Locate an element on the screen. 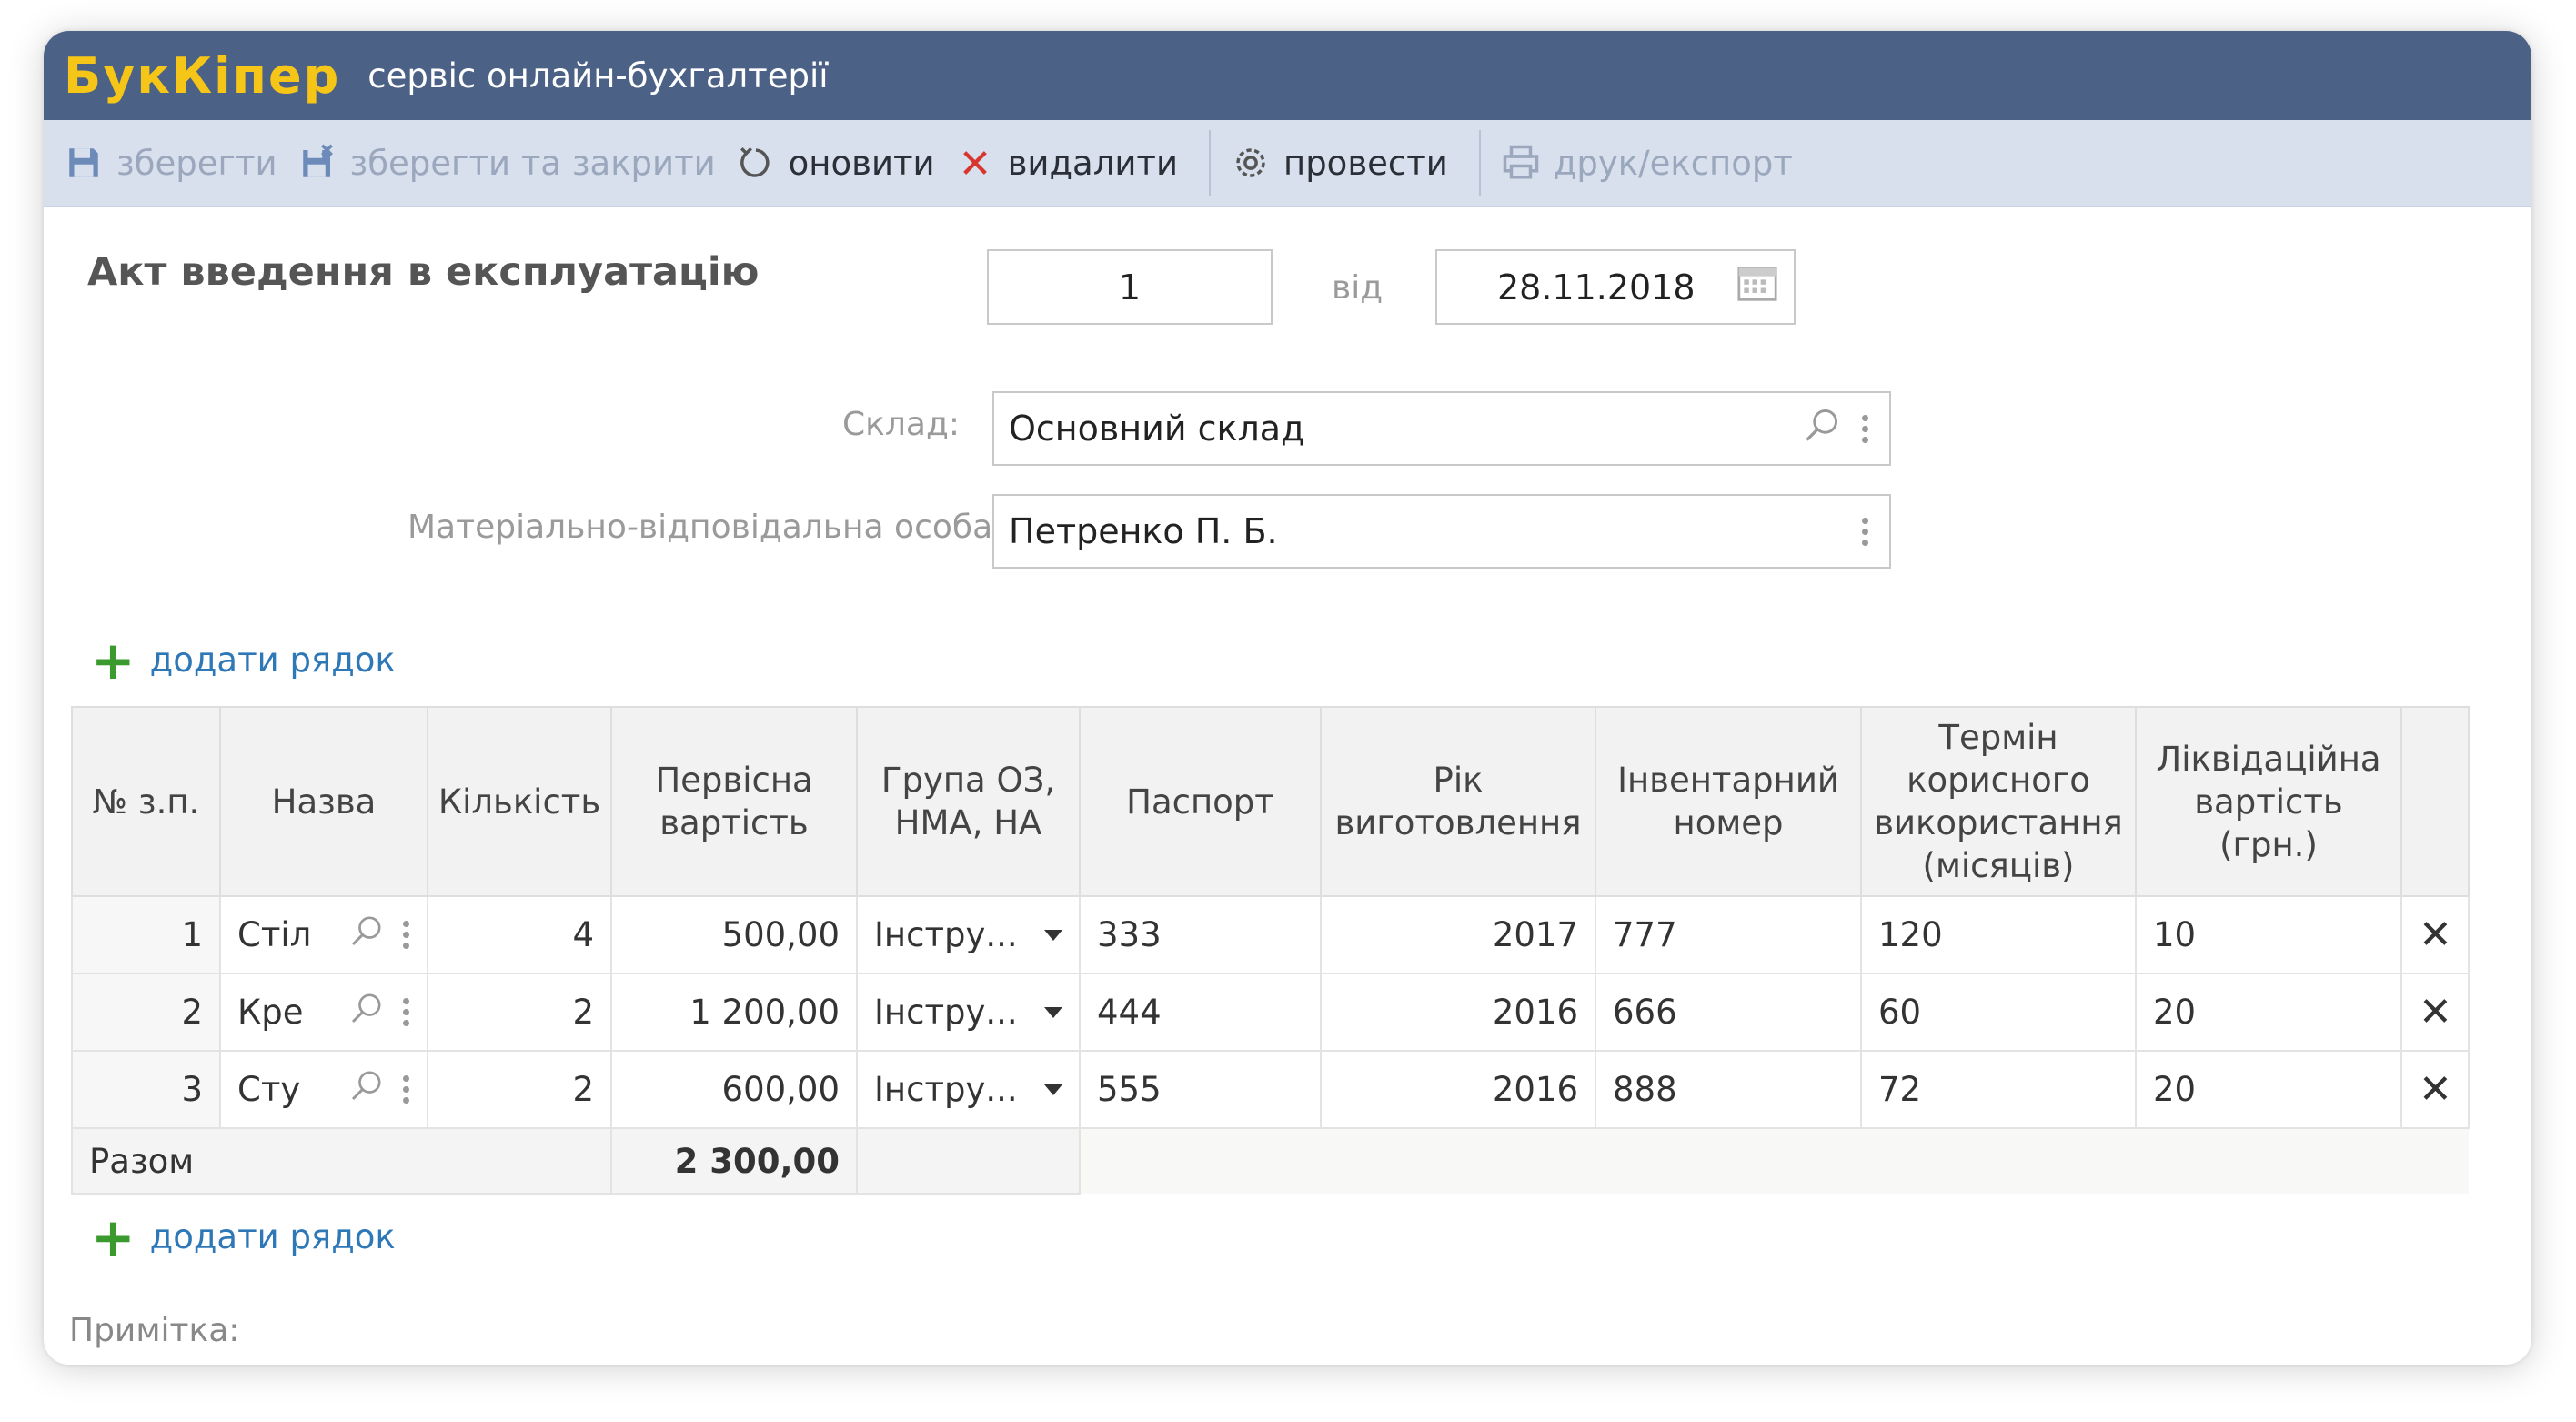 Image resolution: width=2576 pixels, height=1422 pixels. print-export-button: друк/експорт is located at coordinates (1647, 163).